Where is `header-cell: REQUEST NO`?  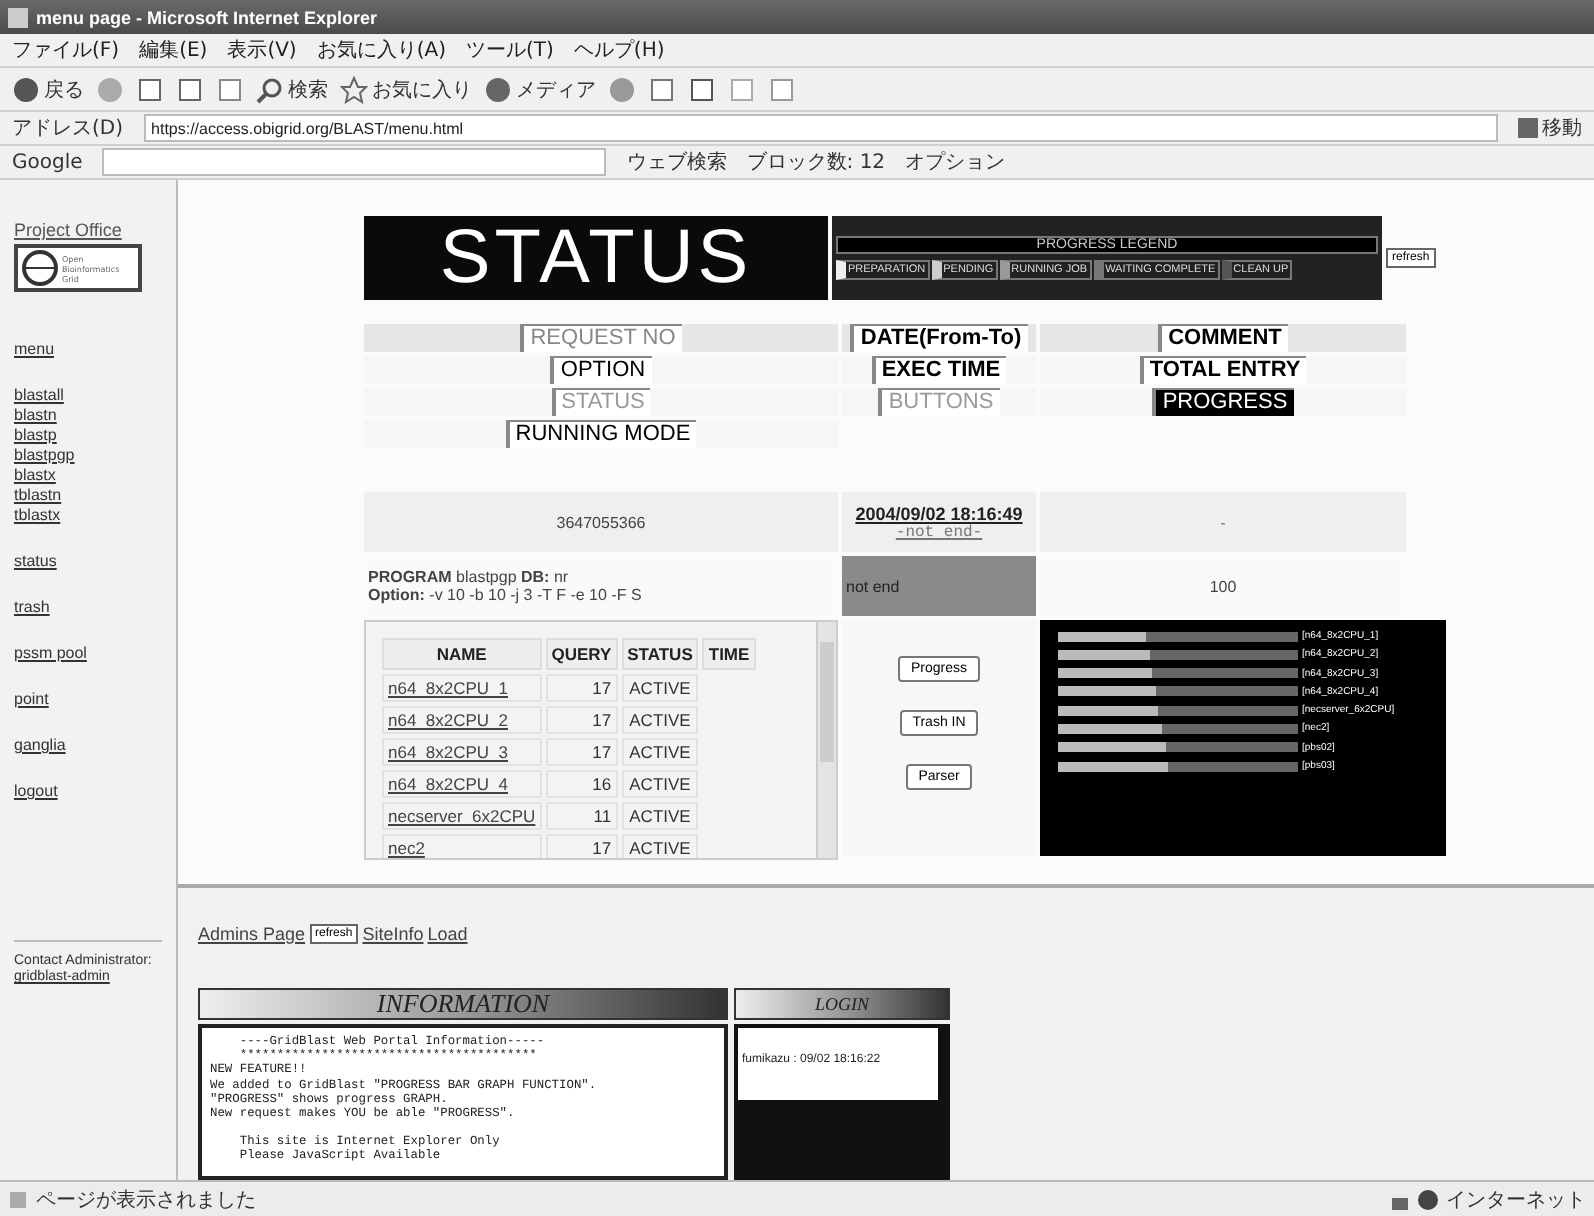 header-cell: REQUEST NO is located at coordinates (601, 338).